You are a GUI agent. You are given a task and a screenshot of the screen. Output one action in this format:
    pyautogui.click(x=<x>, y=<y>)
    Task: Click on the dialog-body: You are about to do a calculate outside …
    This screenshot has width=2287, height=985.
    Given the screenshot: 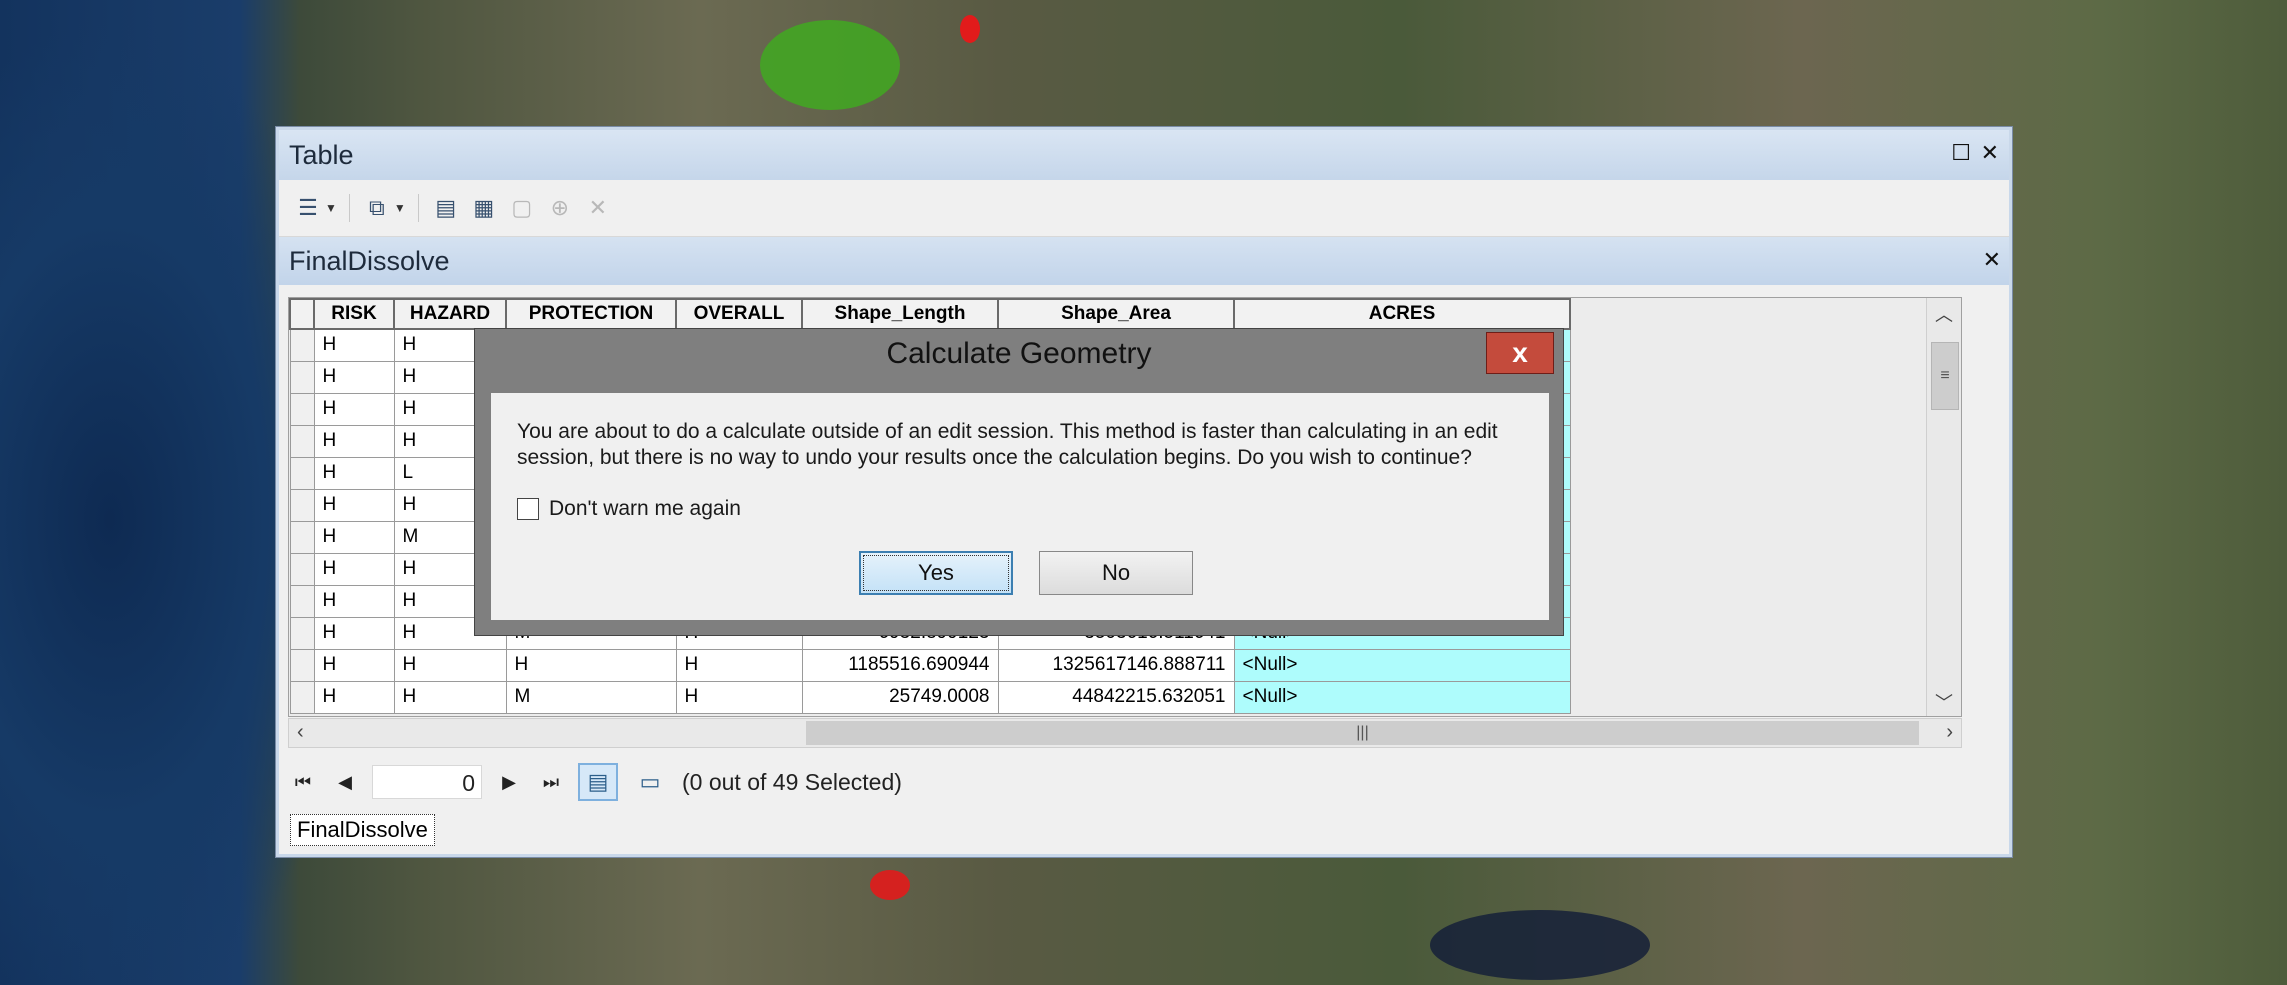 What is the action you would take?
    pyautogui.click(x=1020, y=506)
    